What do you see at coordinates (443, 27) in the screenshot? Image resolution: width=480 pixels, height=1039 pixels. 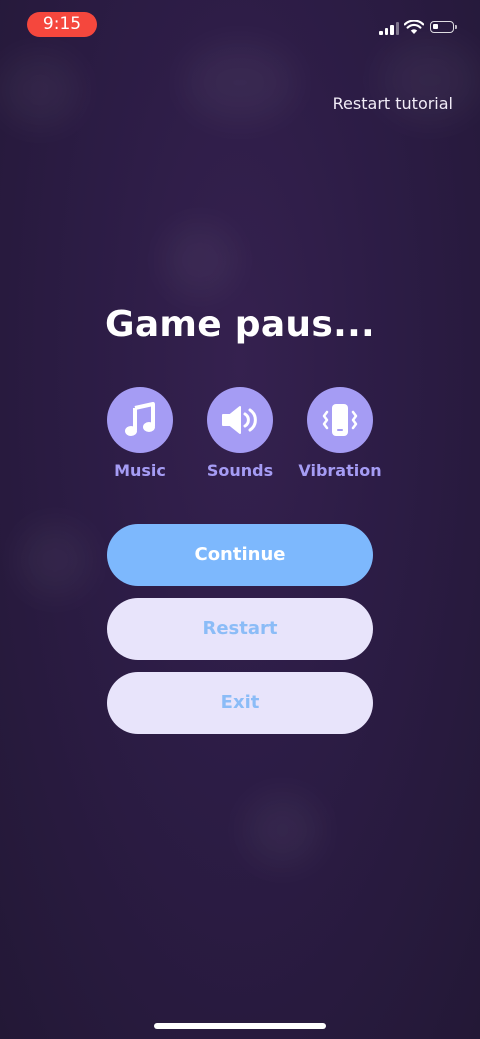 I see `battery-icon` at bounding box center [443, 27].